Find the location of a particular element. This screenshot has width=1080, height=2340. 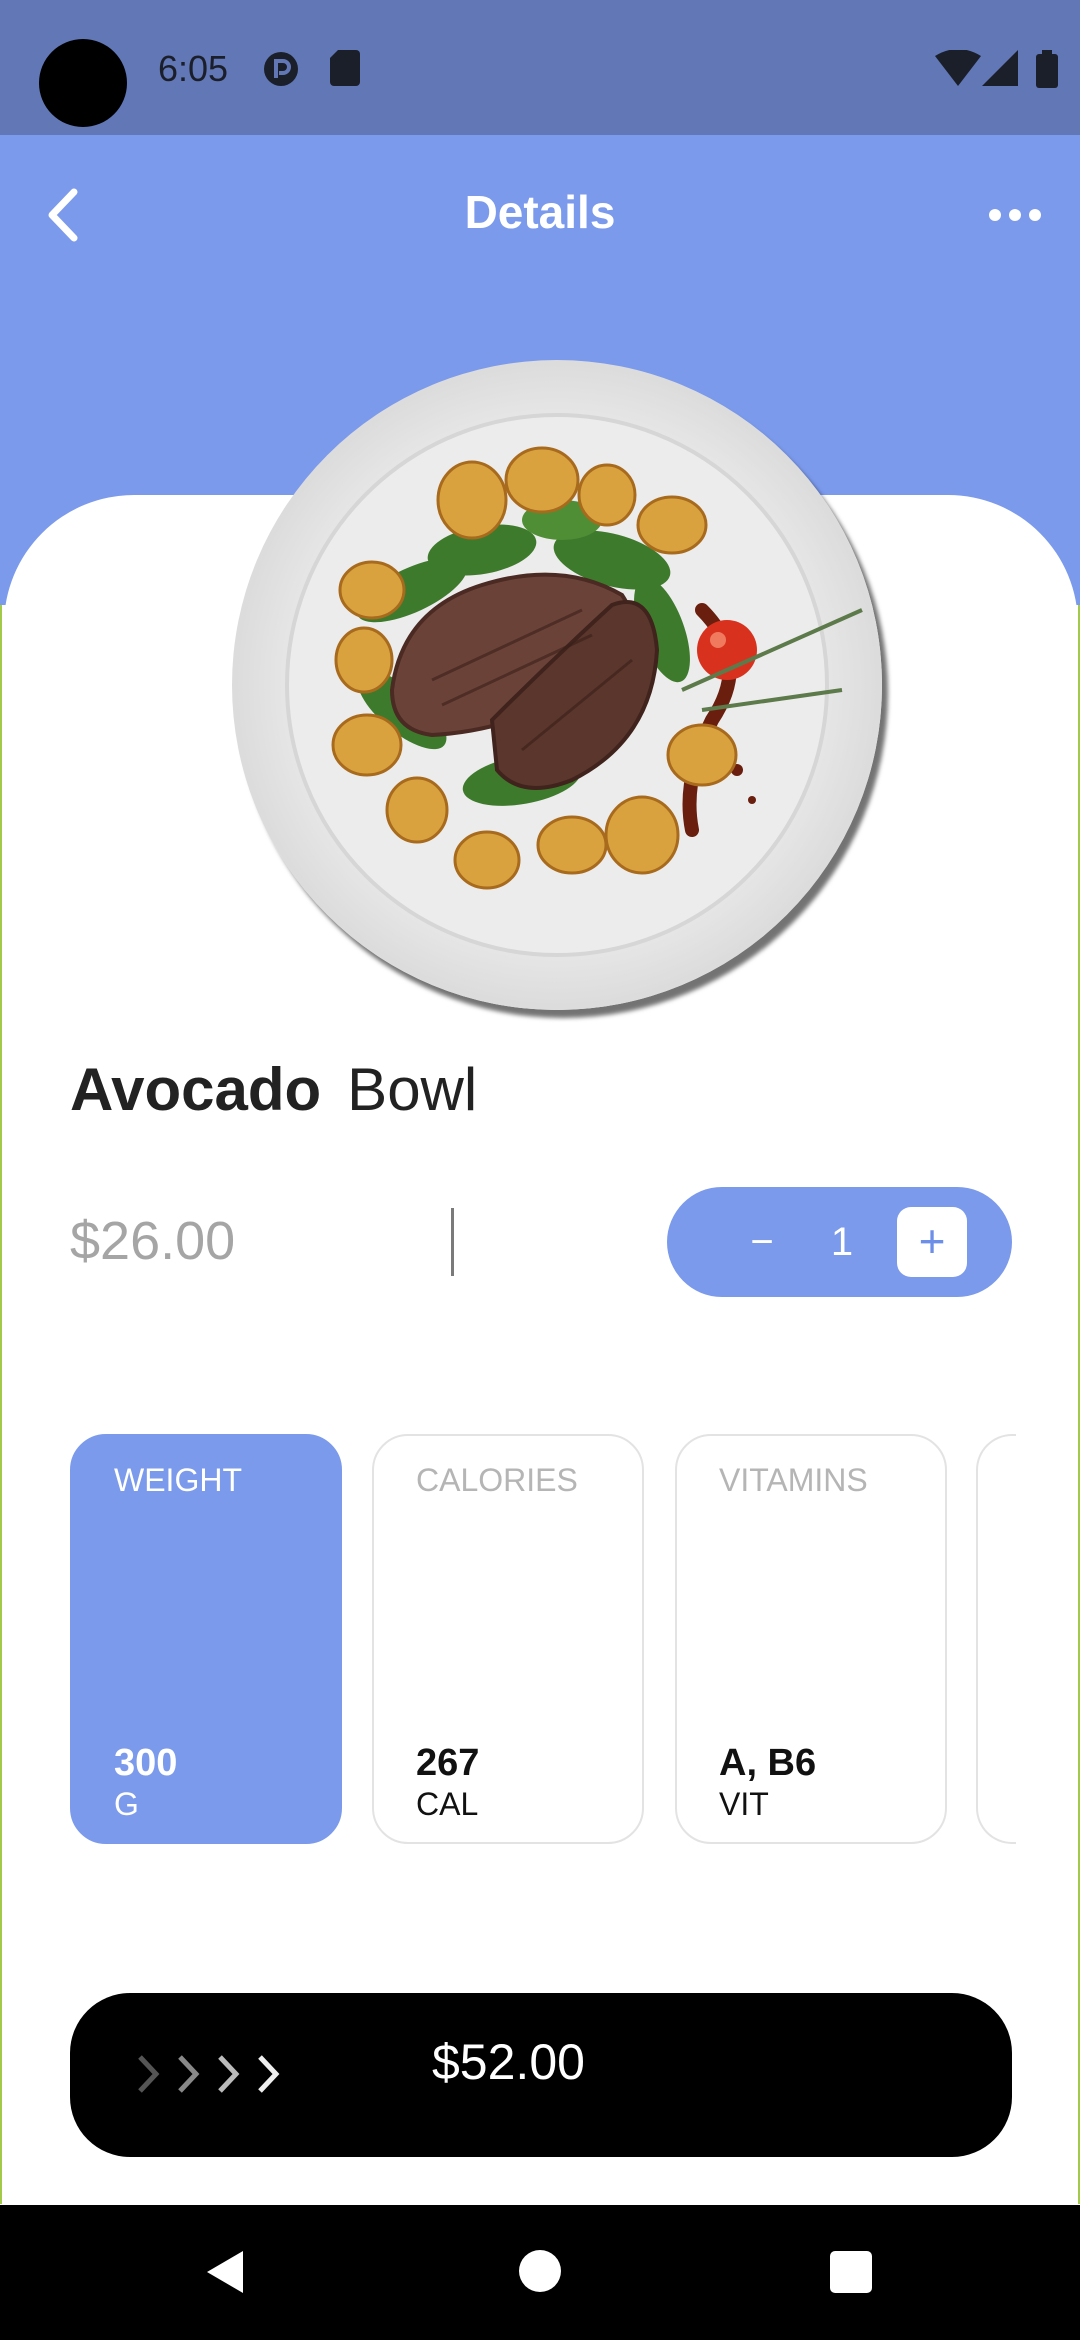

nav-back-icon is located at coordinates (225, 2272).